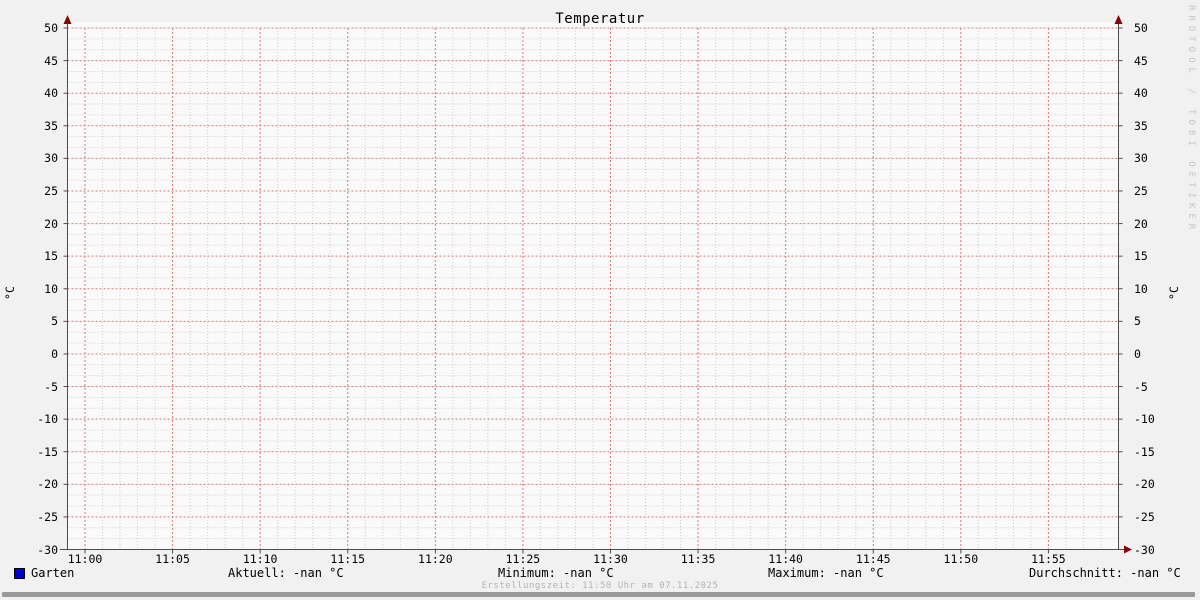 This screenshot has height=600, width=1200. What do you see at coordinates (51, 93) in the screenshot?
I see `y-axis-tick-label-left: 40` at bounding box center [51, 93].